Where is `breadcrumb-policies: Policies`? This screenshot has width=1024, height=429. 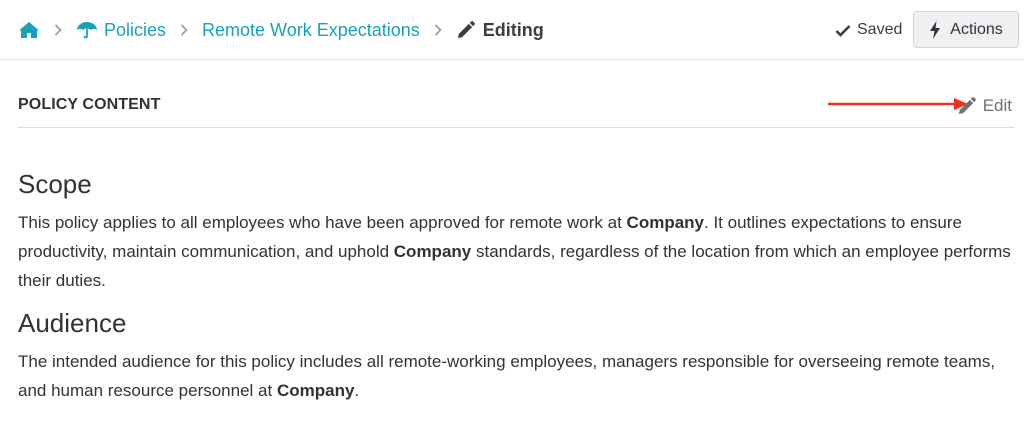
breadcrumb-policies: Policies is located at coordinates (121, 30).